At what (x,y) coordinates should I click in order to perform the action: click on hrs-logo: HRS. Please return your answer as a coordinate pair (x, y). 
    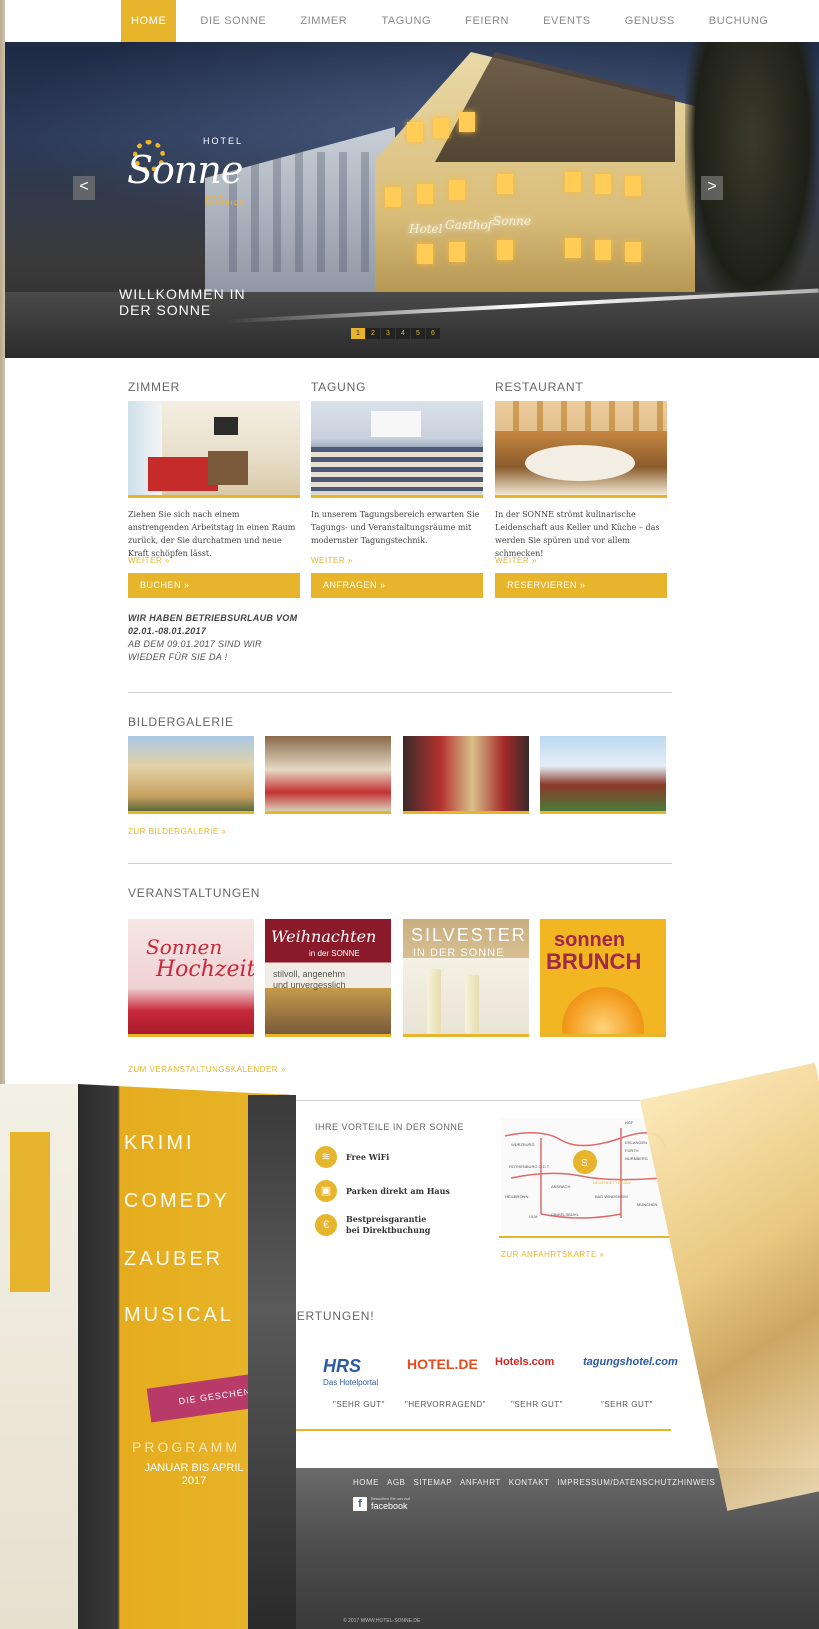
    Looking at the image, I should click on (342, 1366).